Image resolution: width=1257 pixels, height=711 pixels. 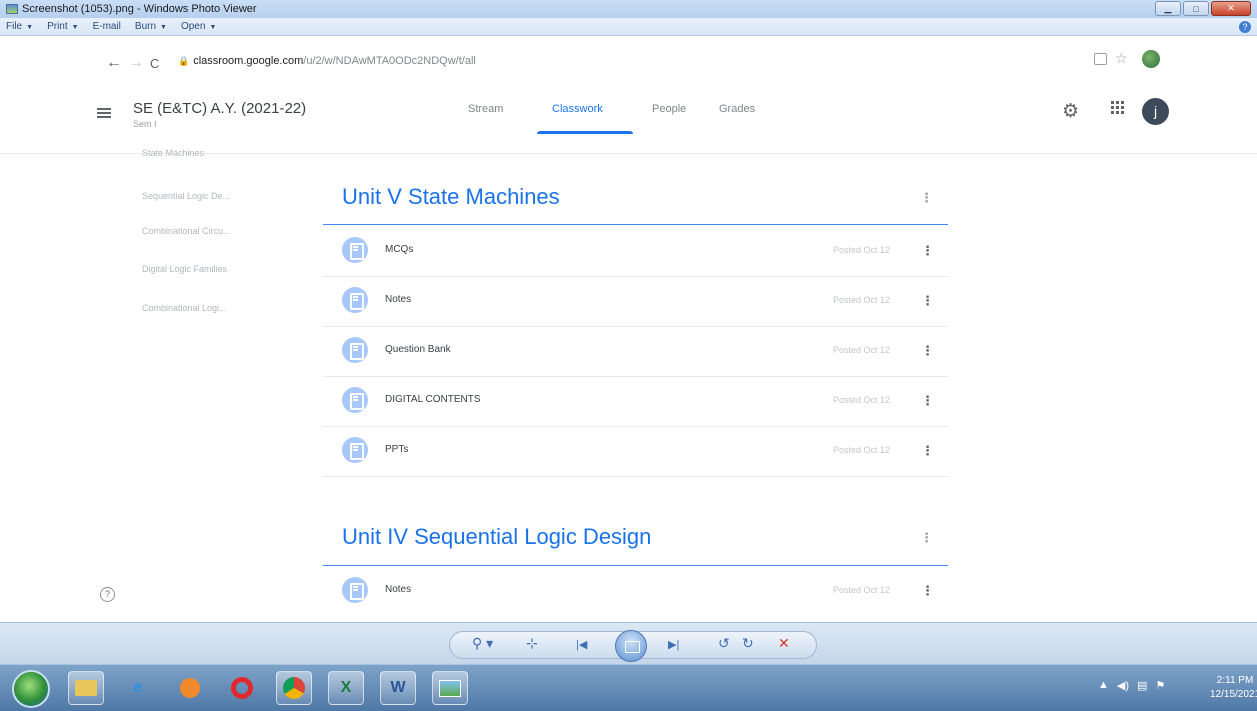 What do you see at coordinates (485, 109) in the screenshot?
I see `tab-stream: Stream` at bounding box center [485, 109].